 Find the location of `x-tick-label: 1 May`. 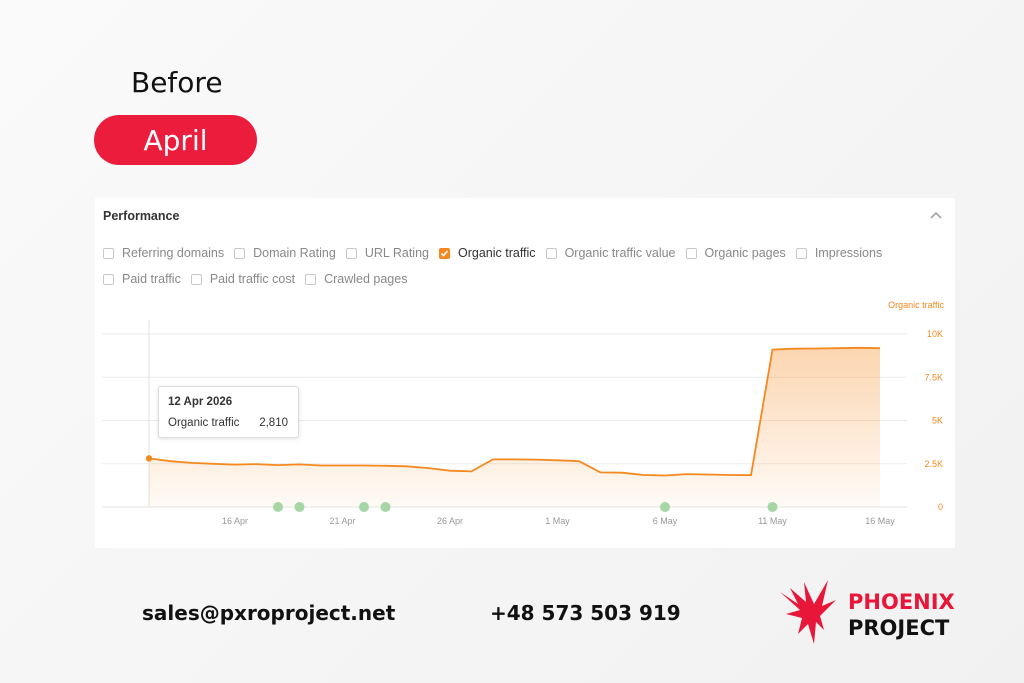

x-tick-label: 1 May is located at coordinates (557, 521).